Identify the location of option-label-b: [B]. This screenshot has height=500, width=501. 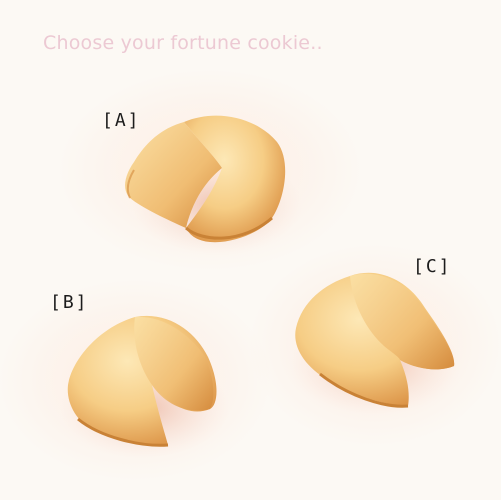
(69, 302).